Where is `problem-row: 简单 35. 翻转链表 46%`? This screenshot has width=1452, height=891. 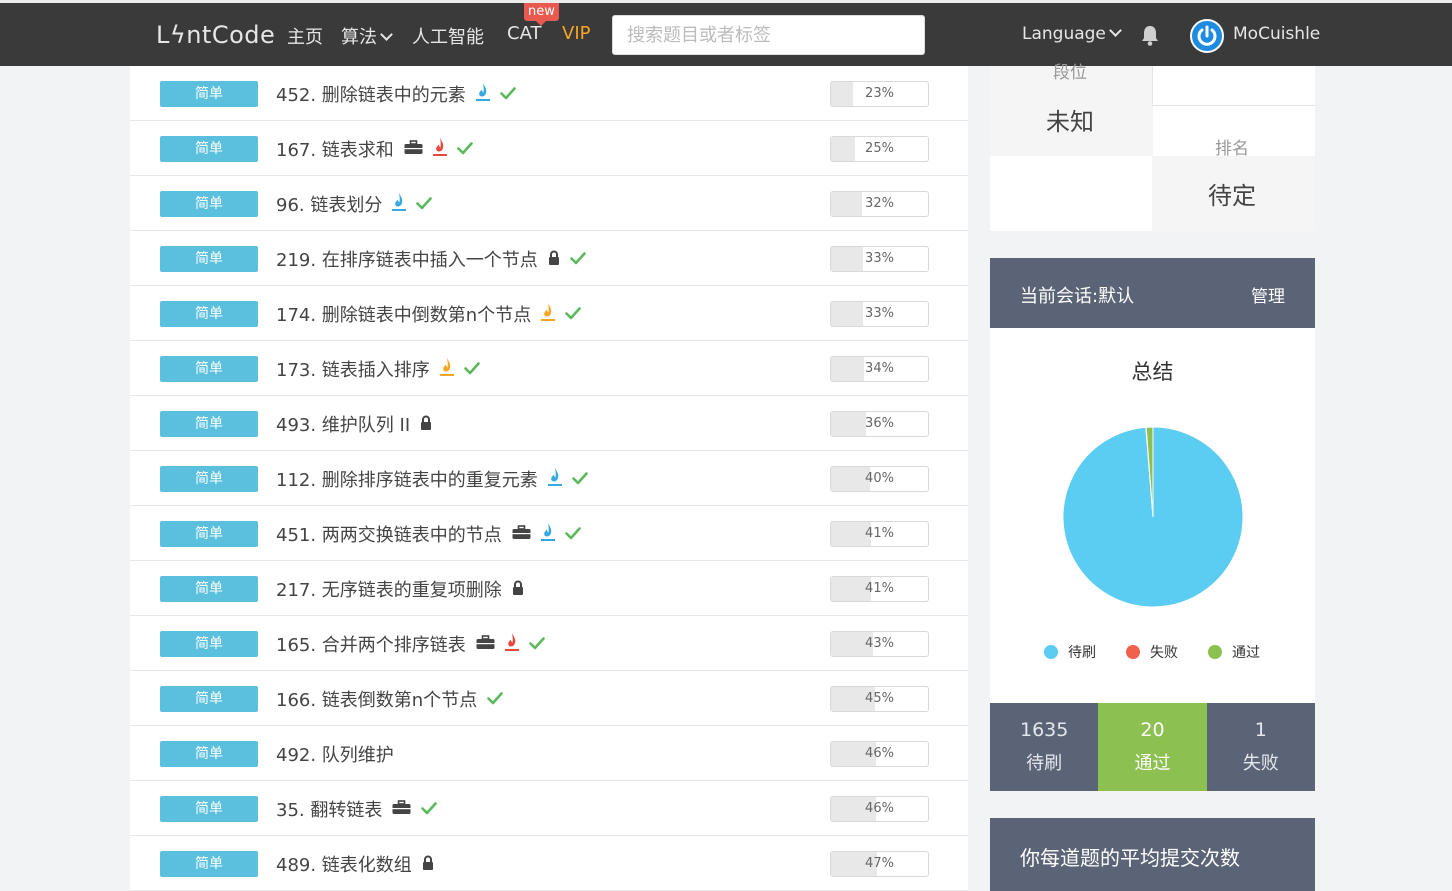 problem-row: 简单 35. 翻转链表 46% is located at coordinates (549, 808).